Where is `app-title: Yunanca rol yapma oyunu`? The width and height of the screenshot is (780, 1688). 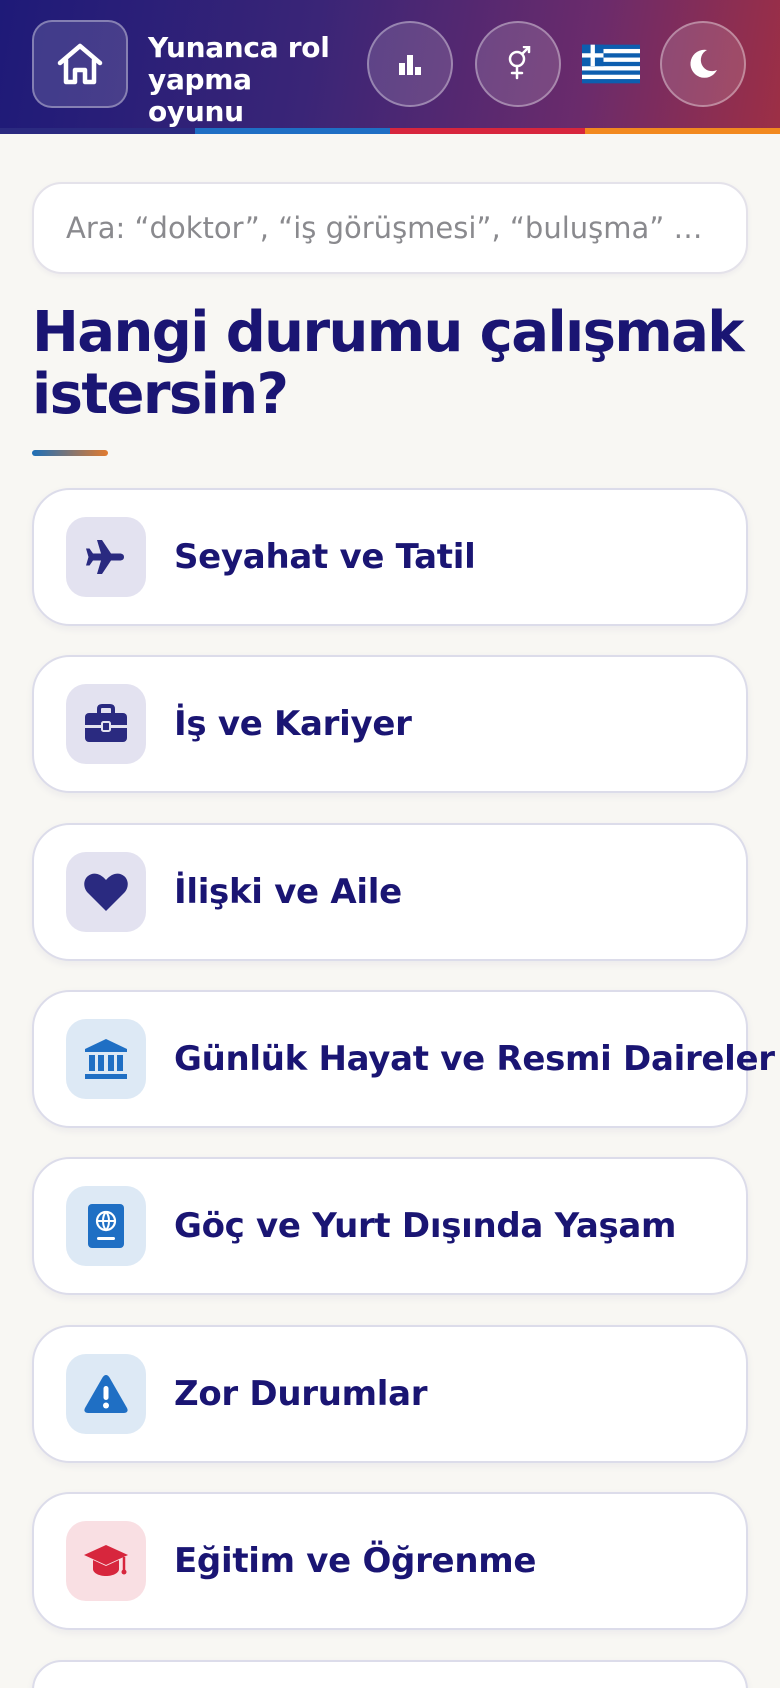 app-title: Yunanca rol yapma oyunu is located at coordinates (239, 79).